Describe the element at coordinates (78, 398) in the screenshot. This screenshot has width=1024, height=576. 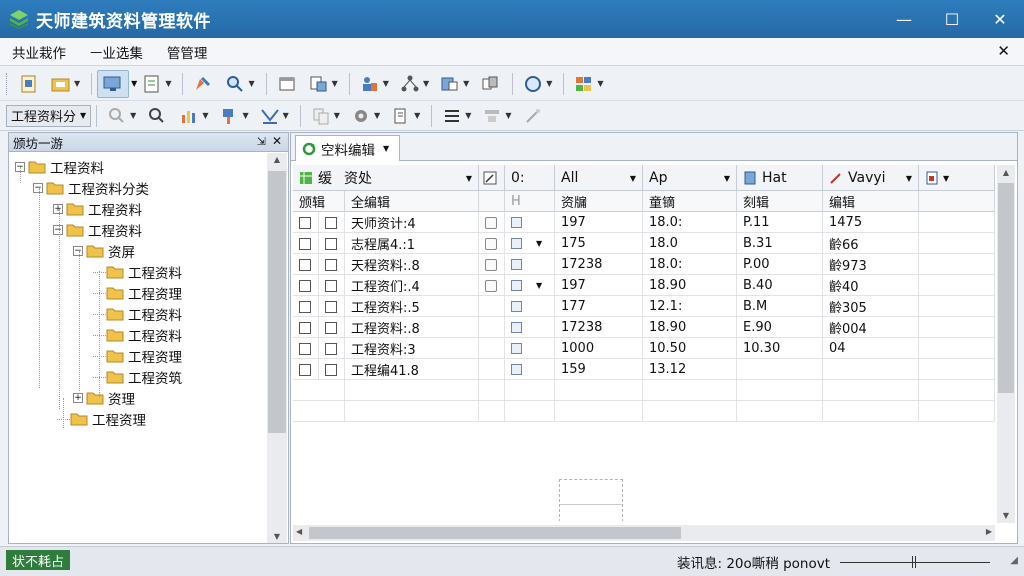
I see `expand-icon: +` at that location.